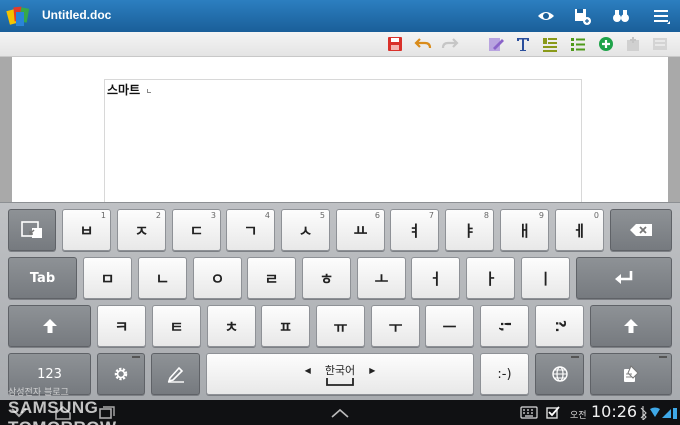 Image resolution: width=680 pixels, height=425 pixels. I want to click on handwriting-key, so click(32, 230).